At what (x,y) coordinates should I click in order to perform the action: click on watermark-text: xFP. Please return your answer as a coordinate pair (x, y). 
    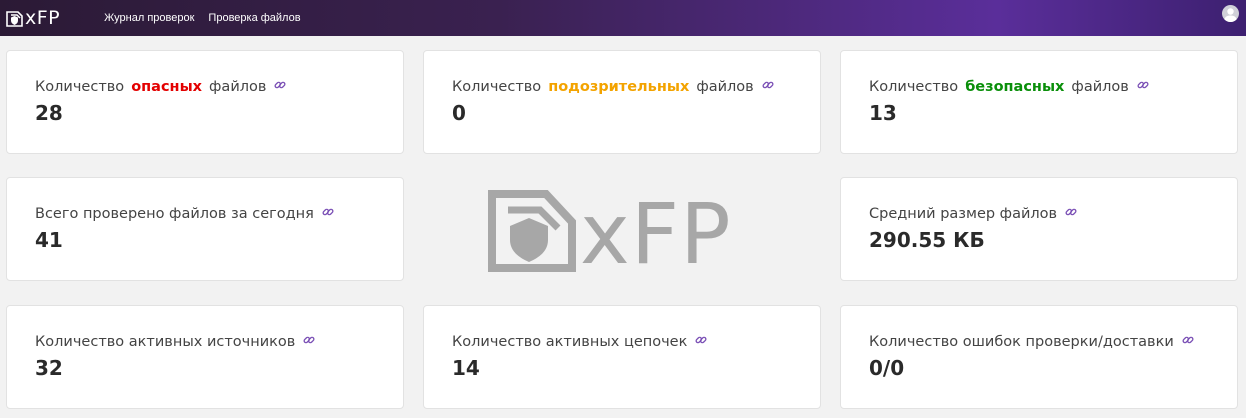
    Looking at the image, I should click on (656, 234).